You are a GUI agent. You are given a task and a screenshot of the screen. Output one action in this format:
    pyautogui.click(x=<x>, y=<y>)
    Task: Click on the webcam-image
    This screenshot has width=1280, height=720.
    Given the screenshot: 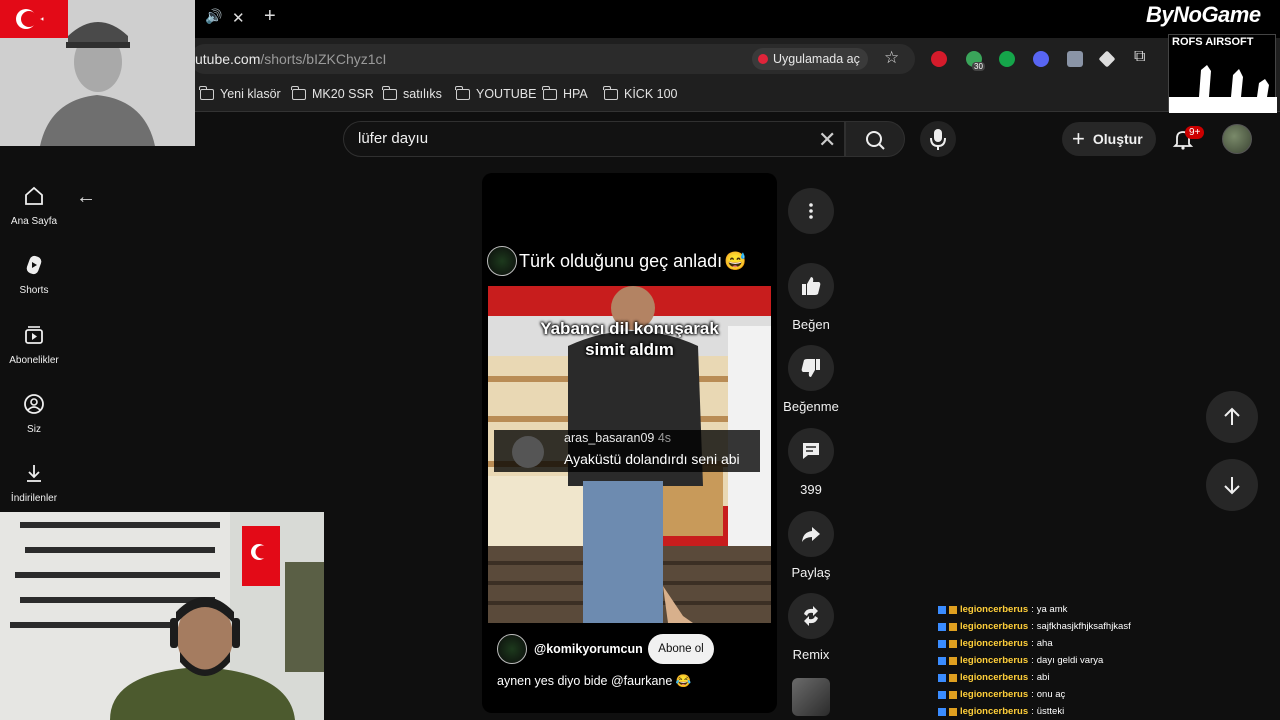 What is the action you would take?
    pyautogui.click(x=162, y=616)
    